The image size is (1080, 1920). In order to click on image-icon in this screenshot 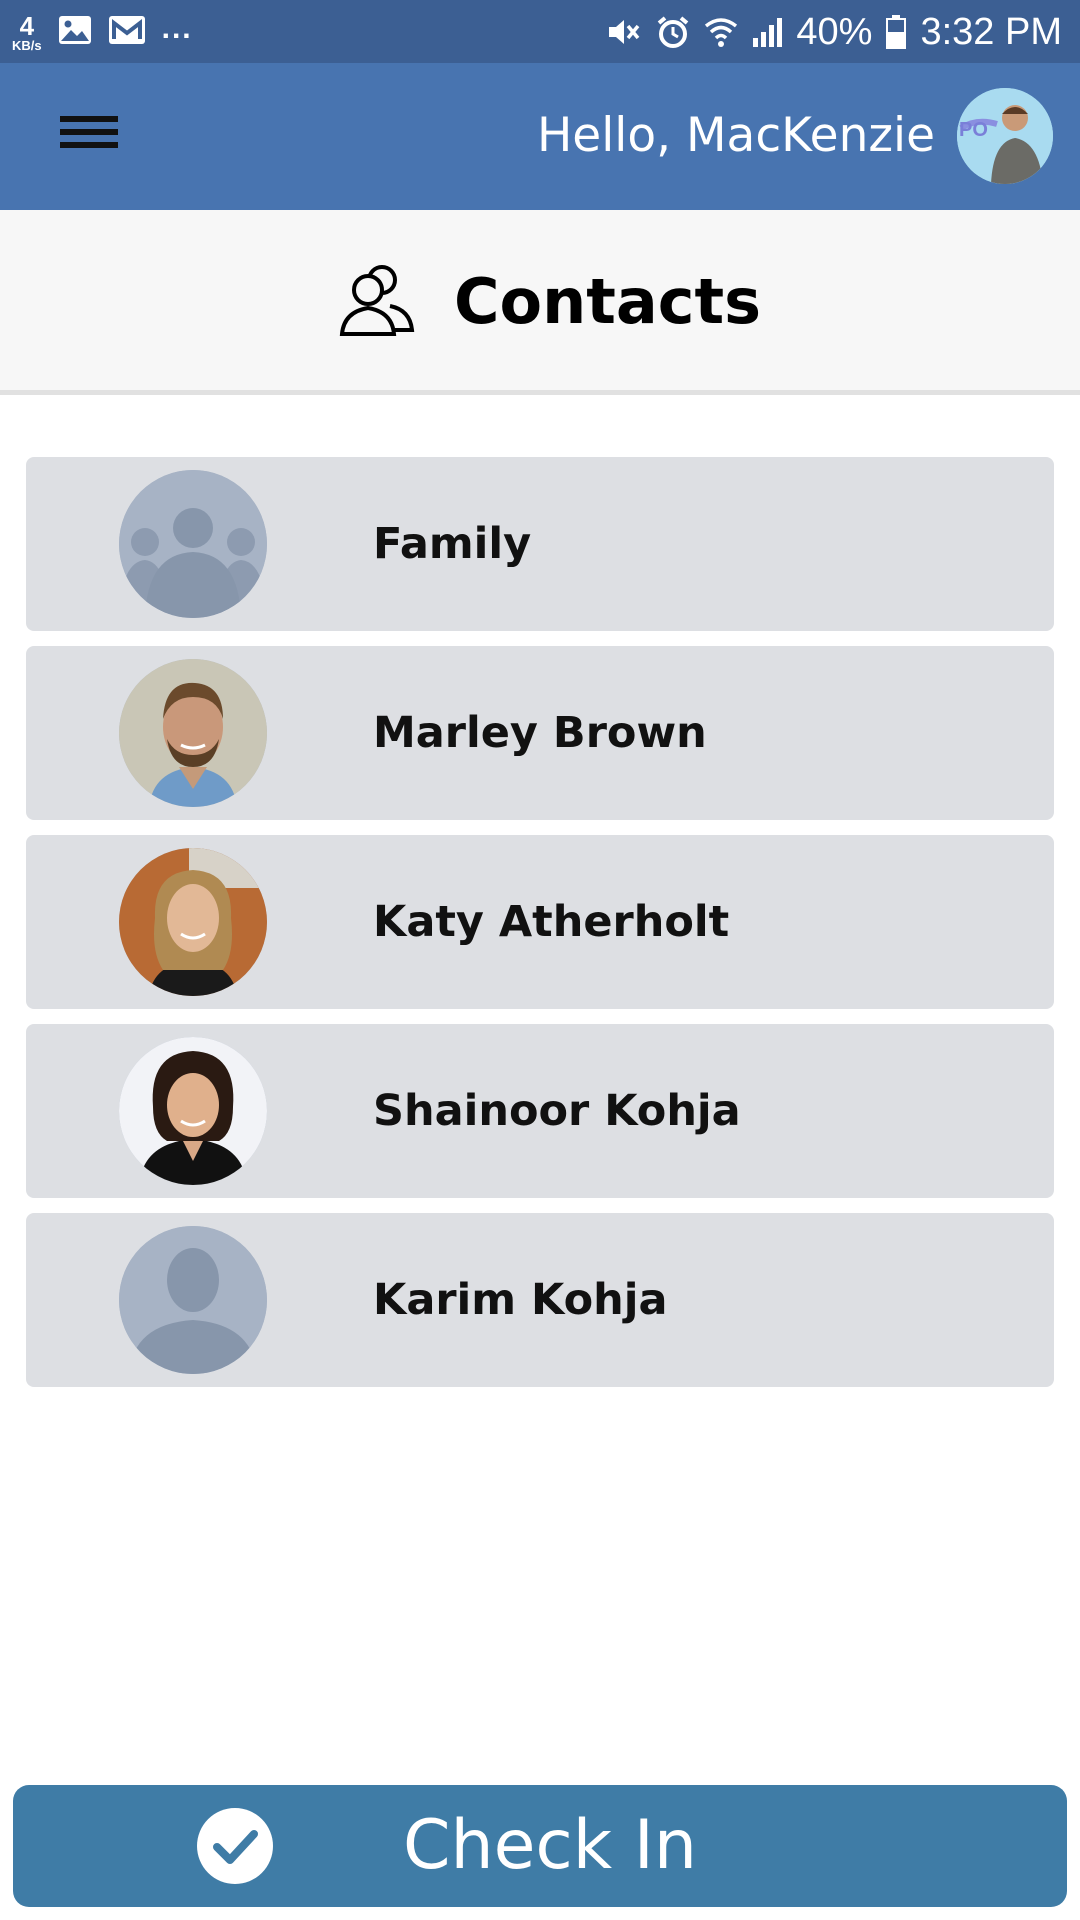, I will do `click(75, 32)`.